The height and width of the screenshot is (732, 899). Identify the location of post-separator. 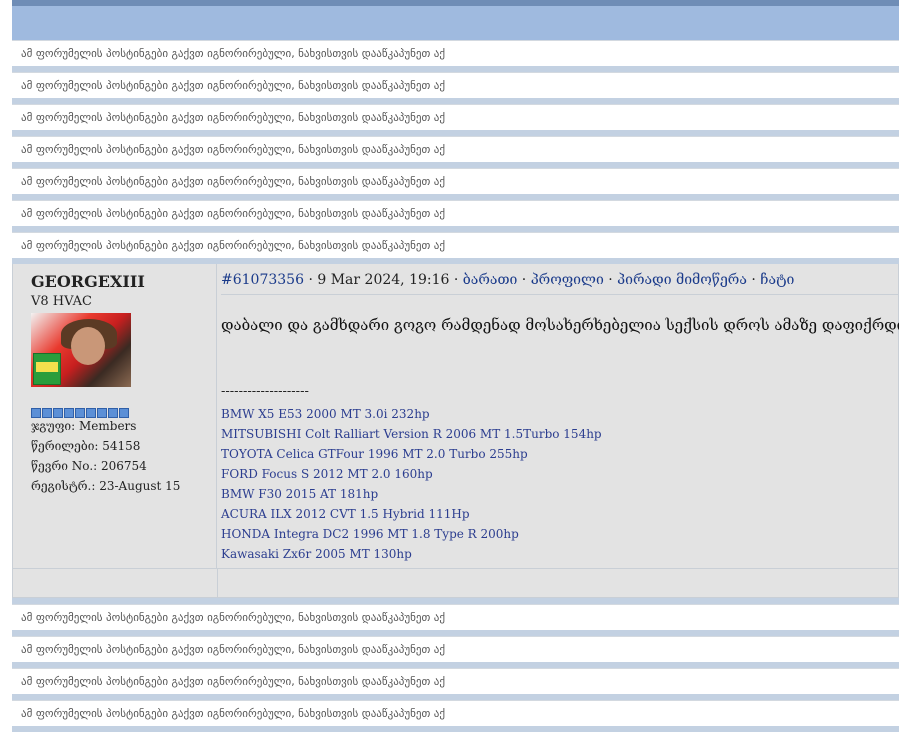
(455, 729).